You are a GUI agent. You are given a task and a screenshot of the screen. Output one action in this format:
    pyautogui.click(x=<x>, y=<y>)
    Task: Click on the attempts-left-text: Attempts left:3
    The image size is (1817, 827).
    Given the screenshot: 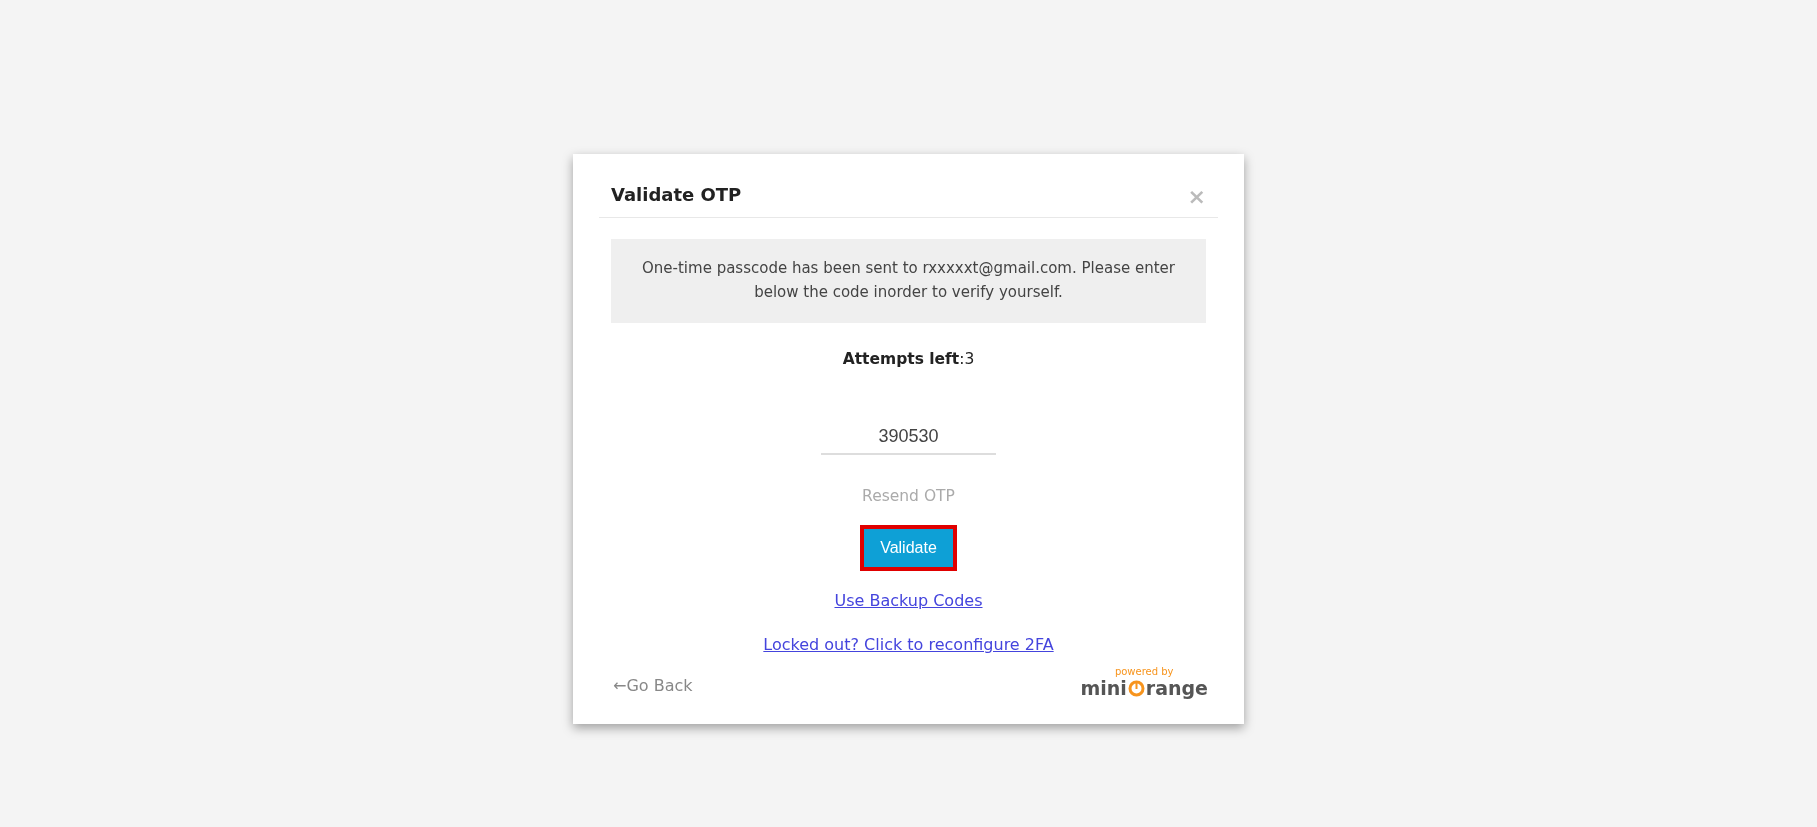 What is the action you would take?
    pyautogui.click(x=908, y=359)
    